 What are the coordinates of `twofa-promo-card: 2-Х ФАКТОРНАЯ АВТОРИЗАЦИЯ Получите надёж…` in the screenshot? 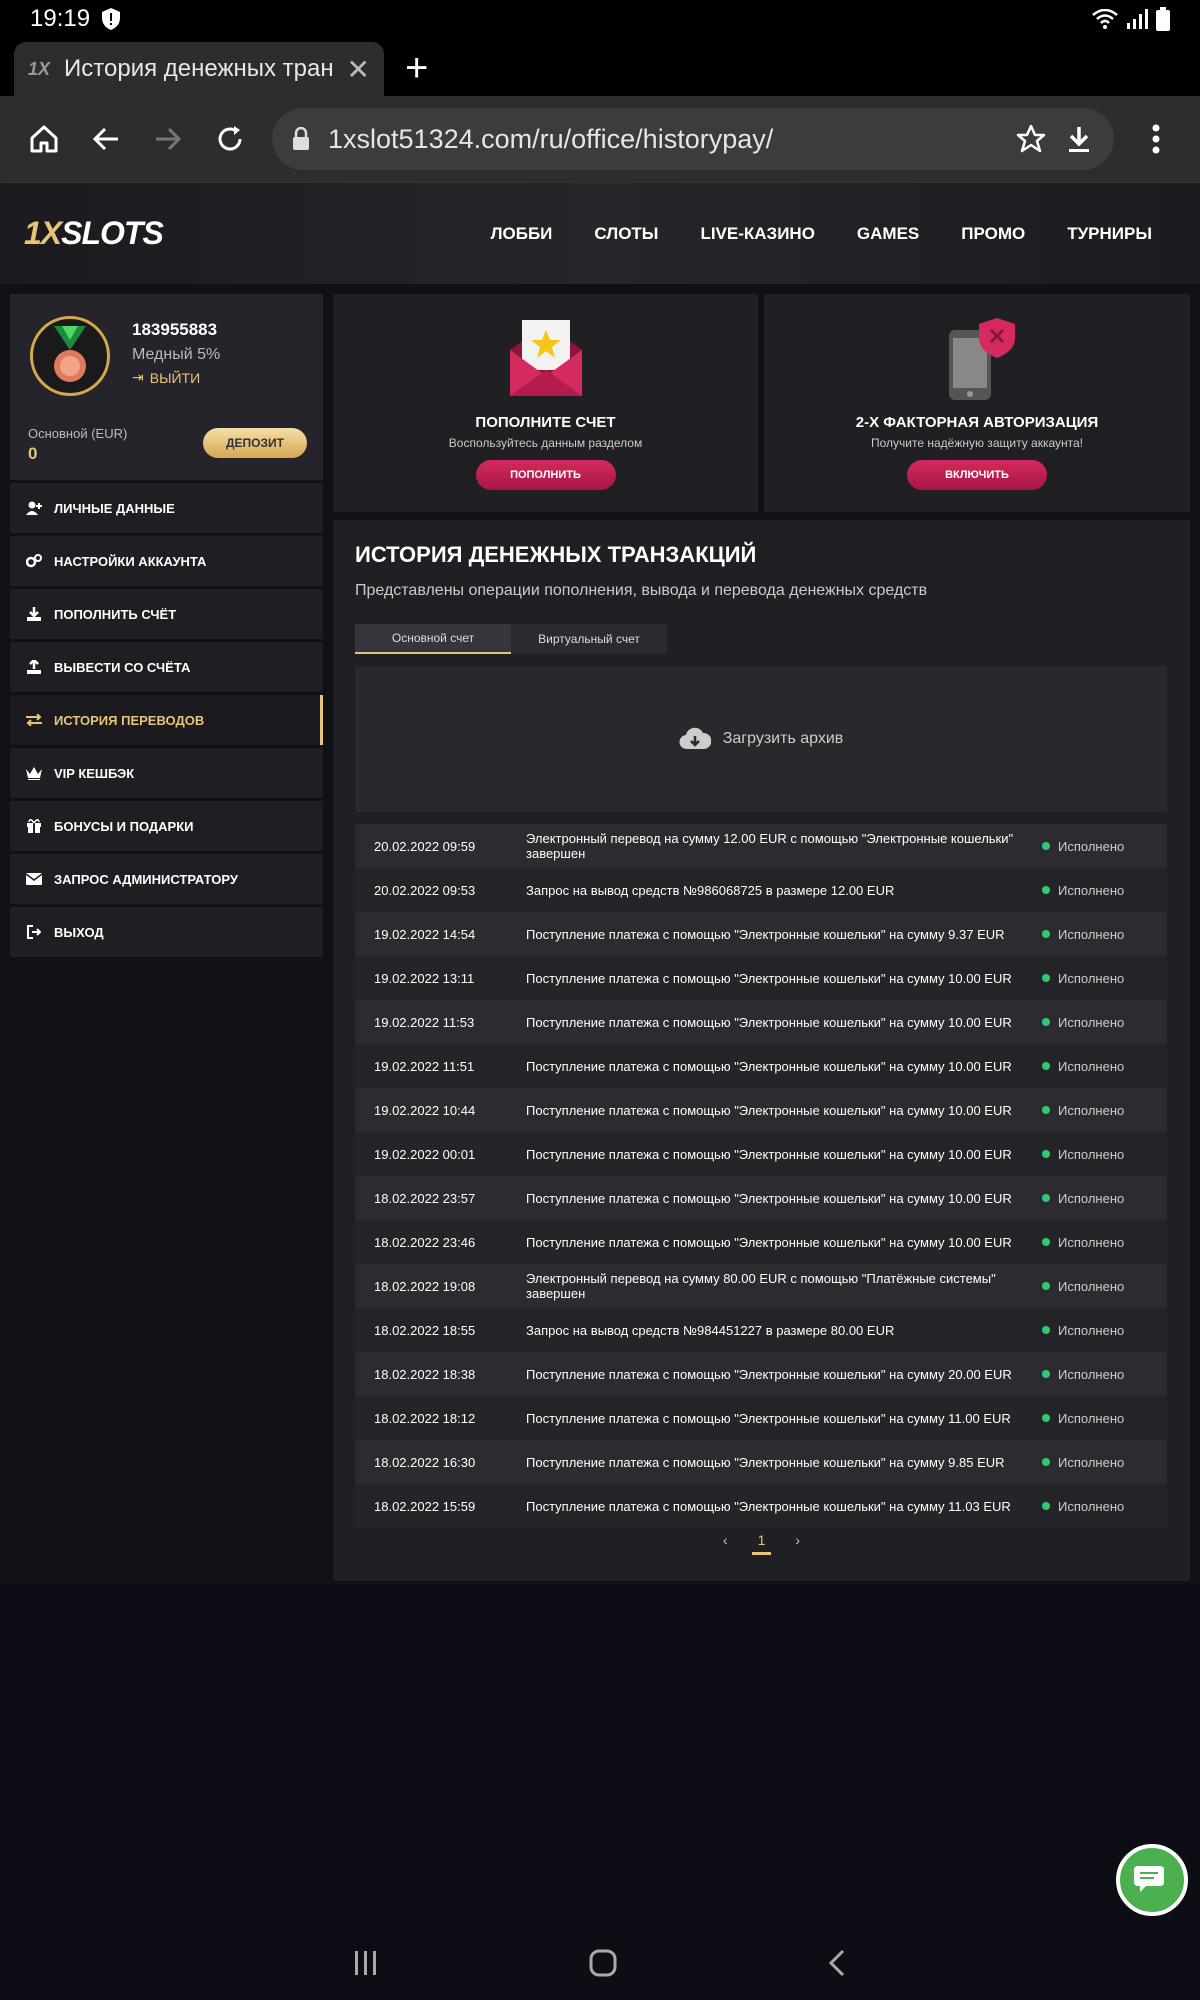 It's located at (977, 403).